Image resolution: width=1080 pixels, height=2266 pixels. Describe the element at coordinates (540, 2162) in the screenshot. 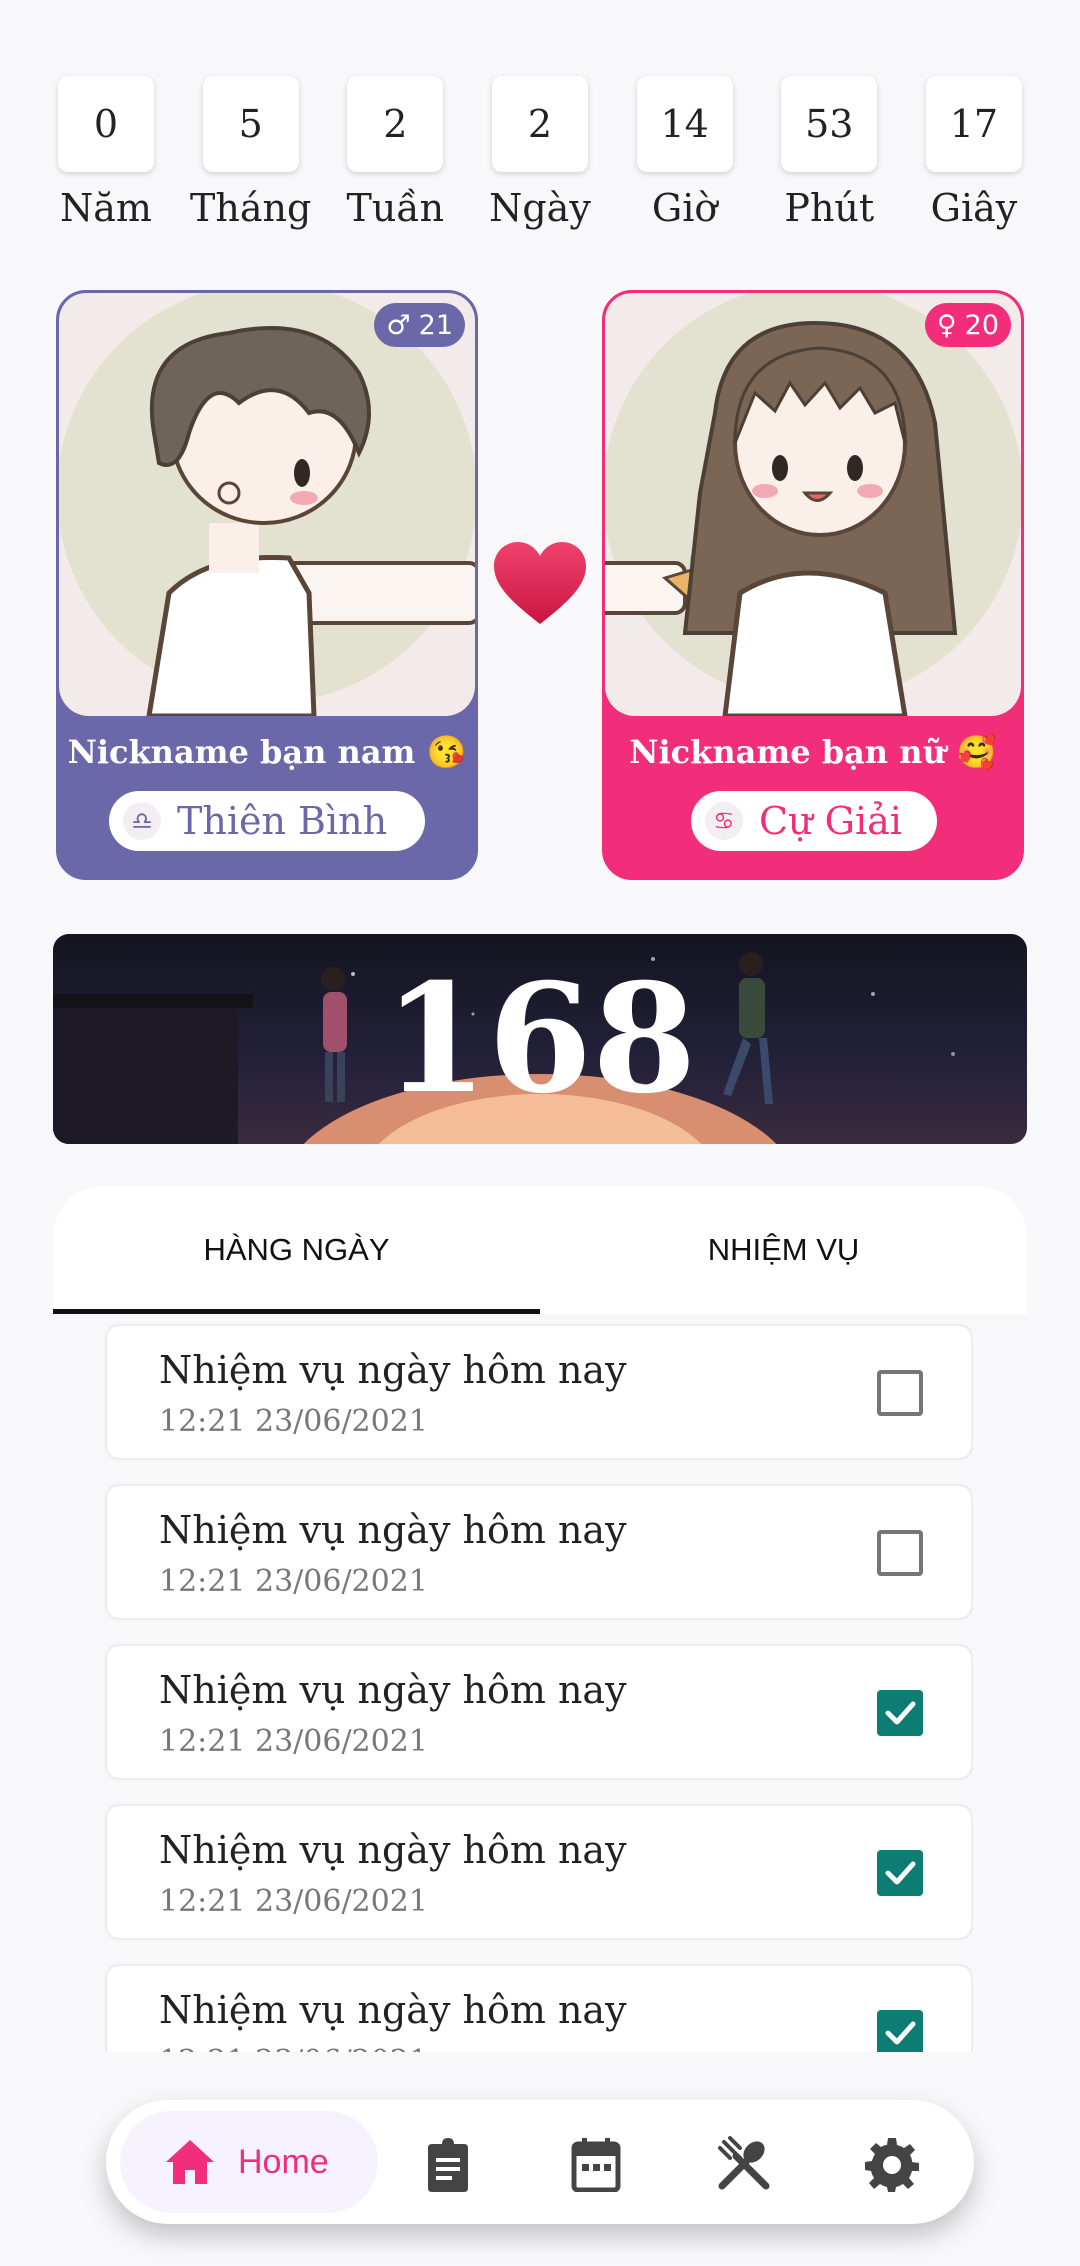

I see `bottom-navigation: Home` at that location.